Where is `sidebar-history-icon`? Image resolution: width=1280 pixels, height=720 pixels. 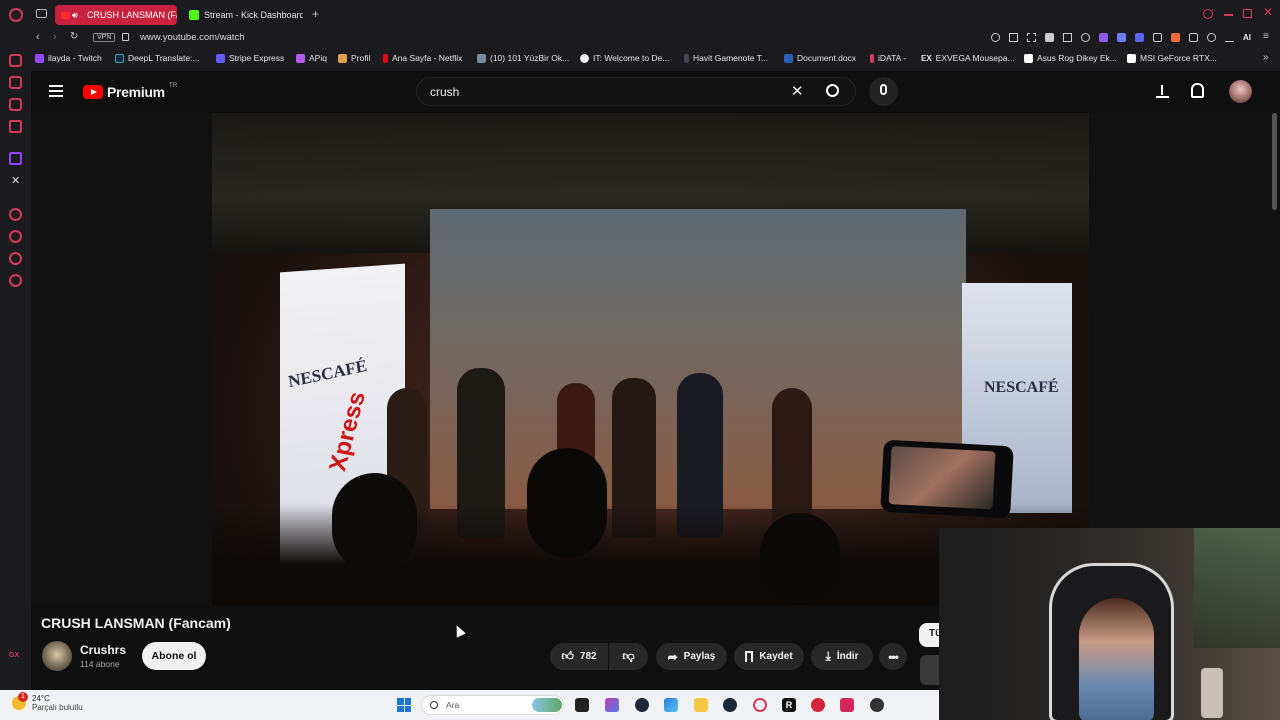 sidebar-history-icon is located at coordinates (15, 236).